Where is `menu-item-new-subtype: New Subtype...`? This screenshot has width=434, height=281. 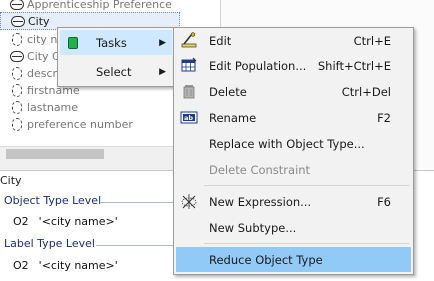
menu-item-new-subtype: New Subtype... is located at coordinates (293, 227).